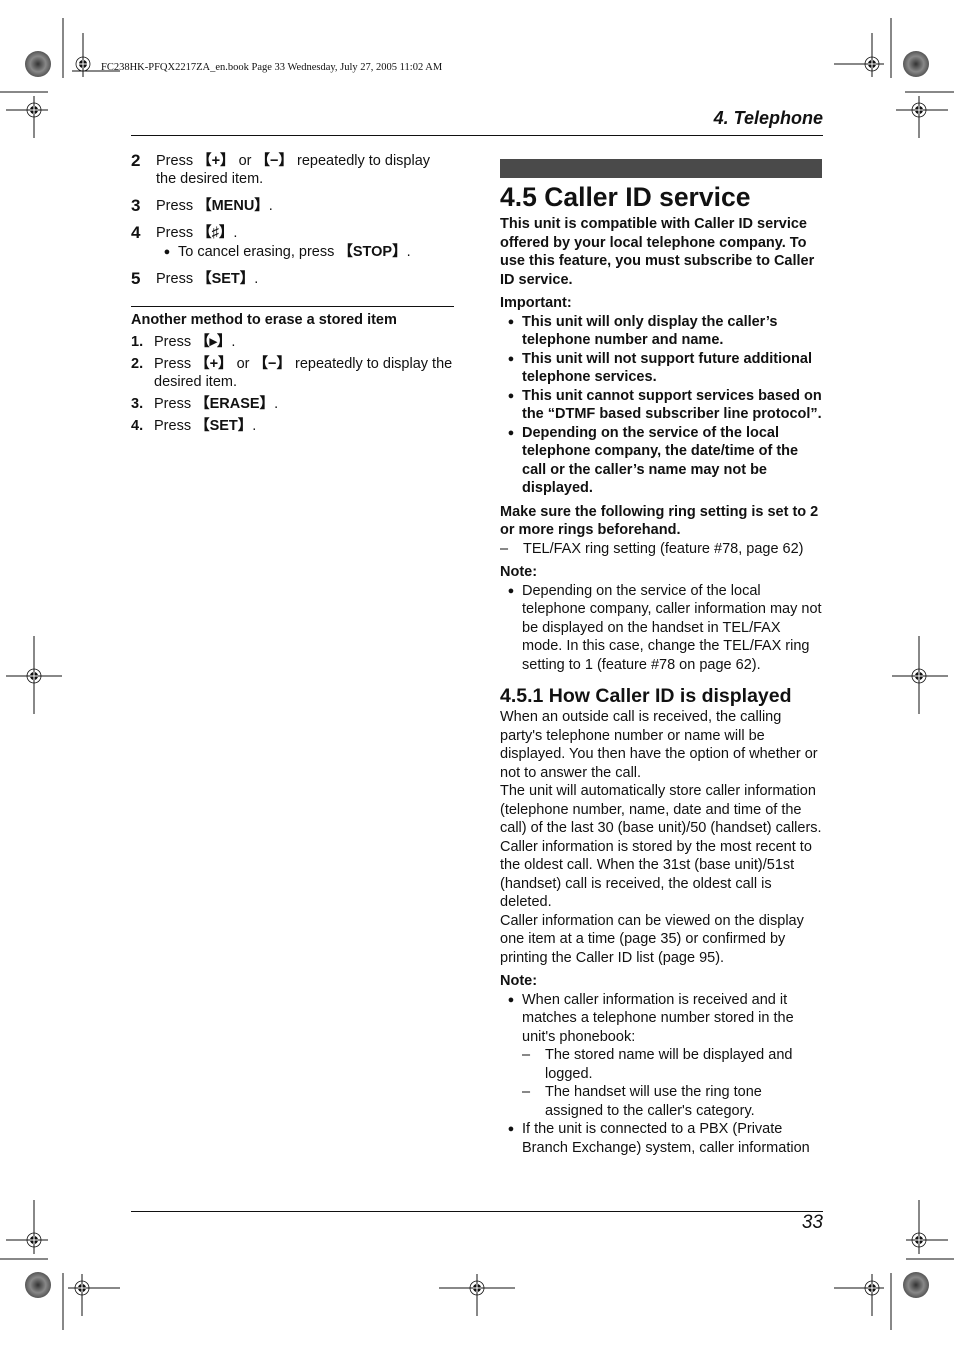  What do you see at coordinates (136, 160) in the screenshot?
I see `step-number: 2` at bounding box center [136, 160].